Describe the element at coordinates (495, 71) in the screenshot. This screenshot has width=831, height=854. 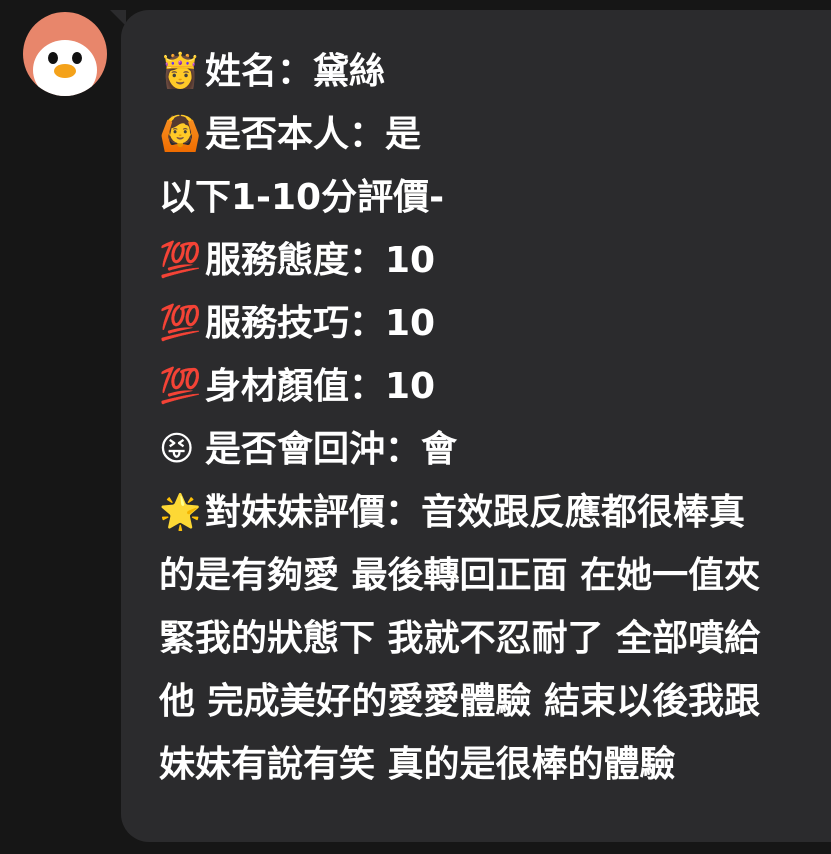
I see `line-name: 👸 姓名：黛絲` at that location.